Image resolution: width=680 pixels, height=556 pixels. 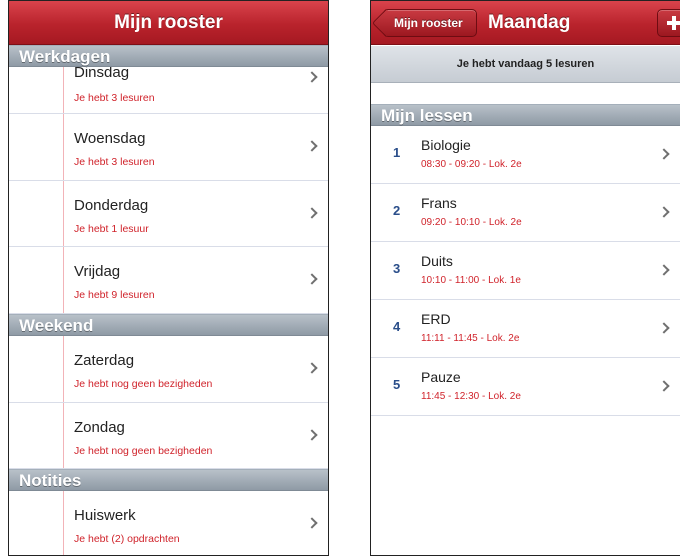 What do you see at coordinates (114, 295) in the screenshot?
I see `row-subtitle: Je hebt 9 lesuren` at bounding box center [114, 295].